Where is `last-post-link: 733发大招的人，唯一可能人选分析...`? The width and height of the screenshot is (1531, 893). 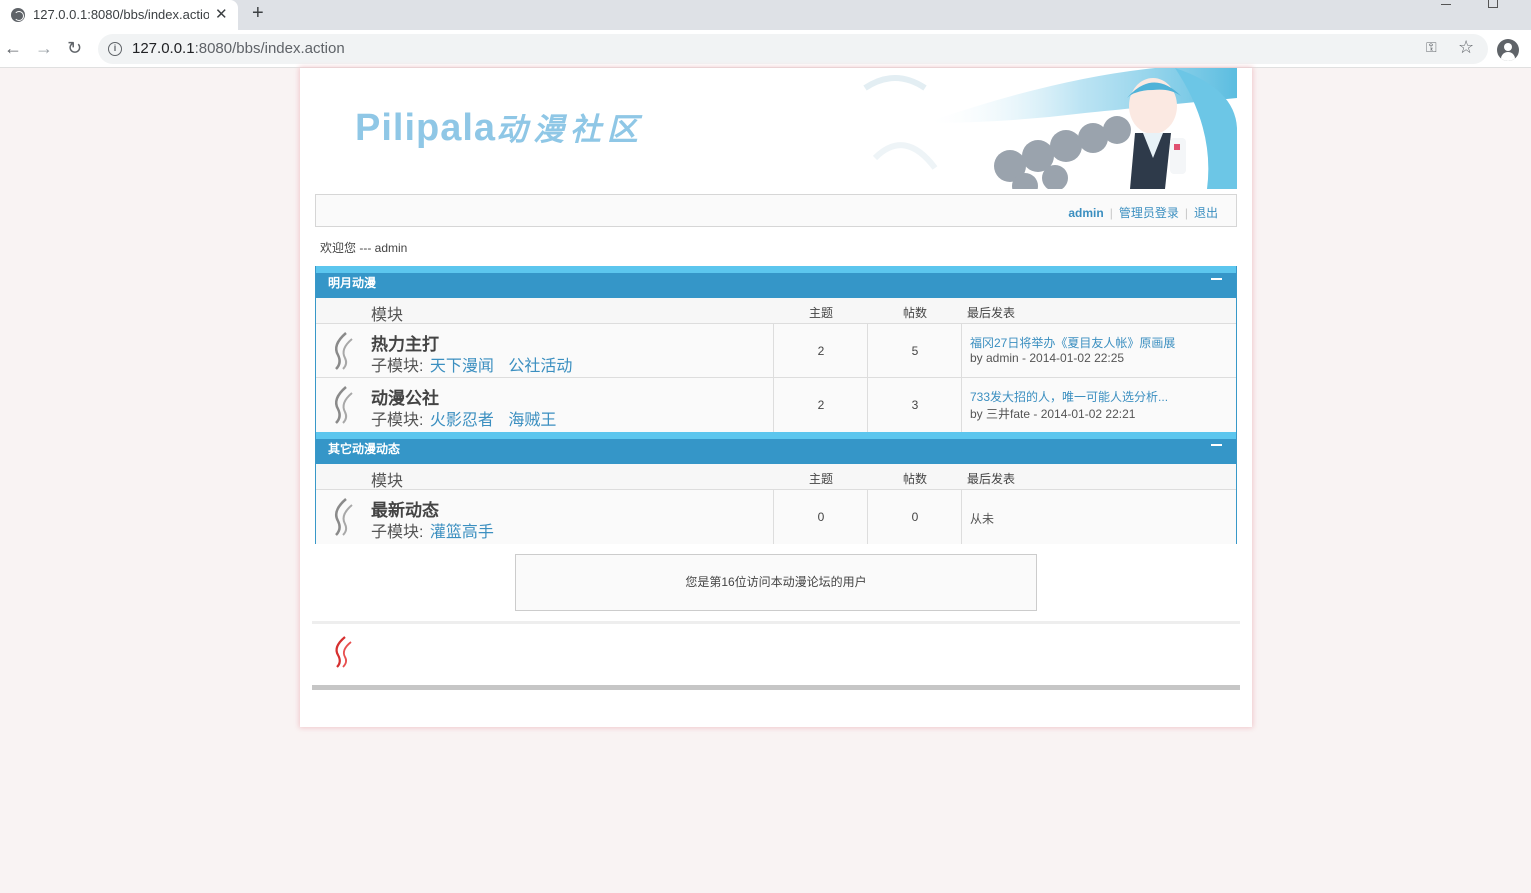
last-post-link: 733发大招的人，唯一可能人选分析... is located at coordinates (1069, 396).